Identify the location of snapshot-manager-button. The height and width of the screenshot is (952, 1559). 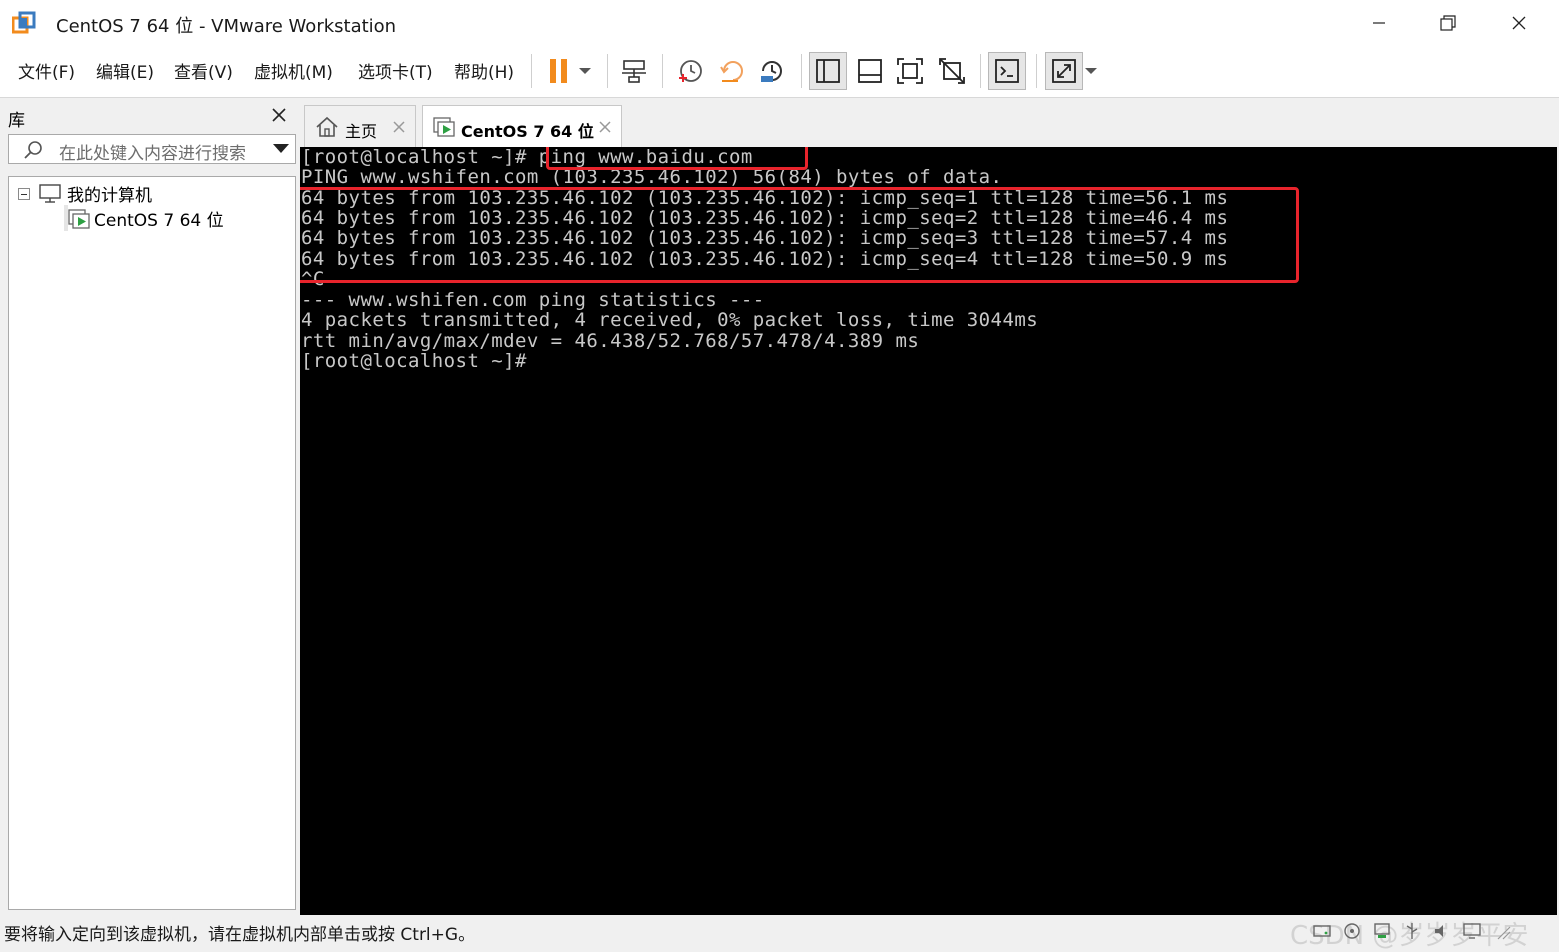
(772, 71).